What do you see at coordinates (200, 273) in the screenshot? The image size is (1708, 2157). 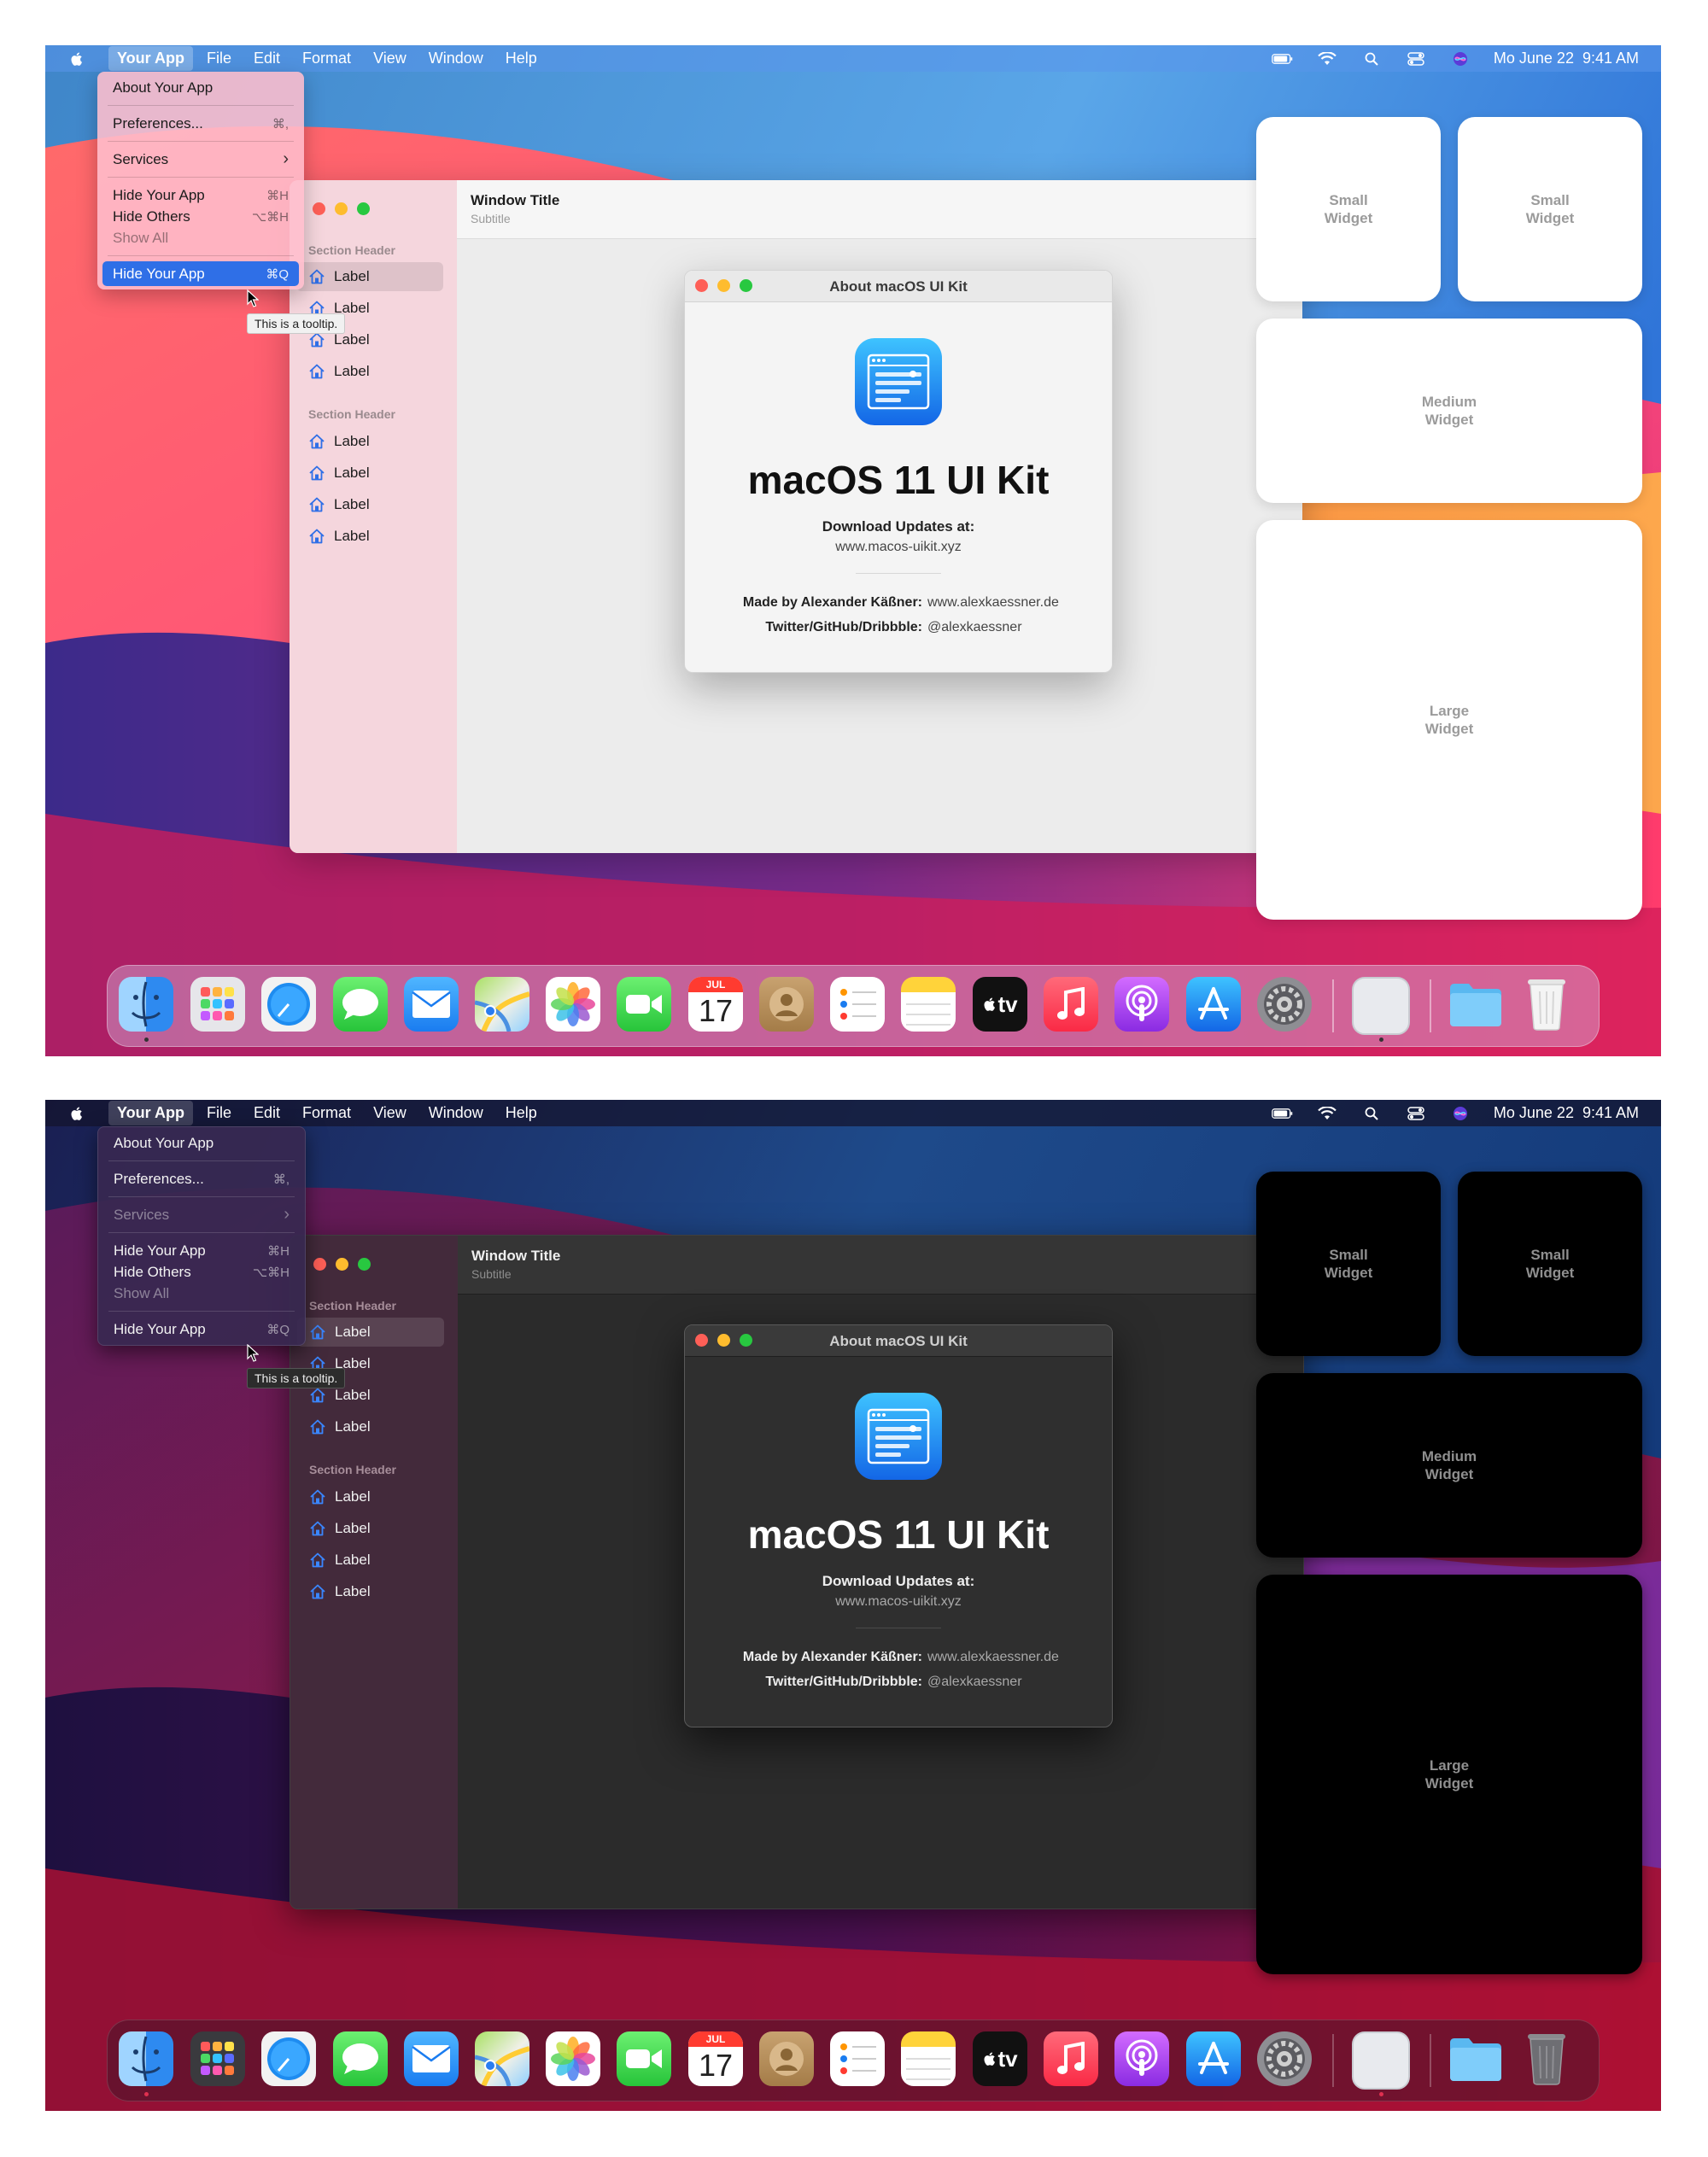 I see `menu-item-hide-app-highlighted: Hide Your App ⌘Q` at bounding box center [200, 273].